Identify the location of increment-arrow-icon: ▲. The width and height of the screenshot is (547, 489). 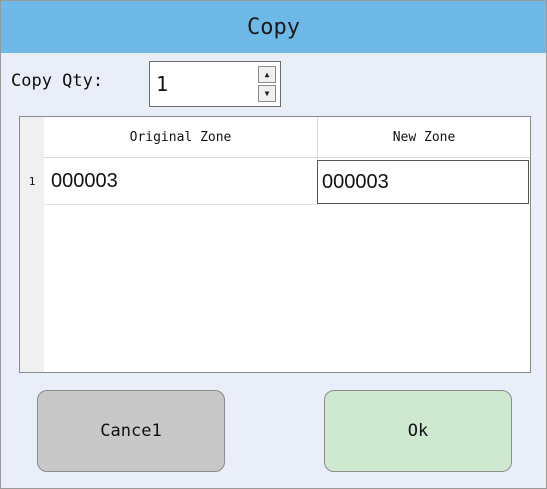
(267, 74).